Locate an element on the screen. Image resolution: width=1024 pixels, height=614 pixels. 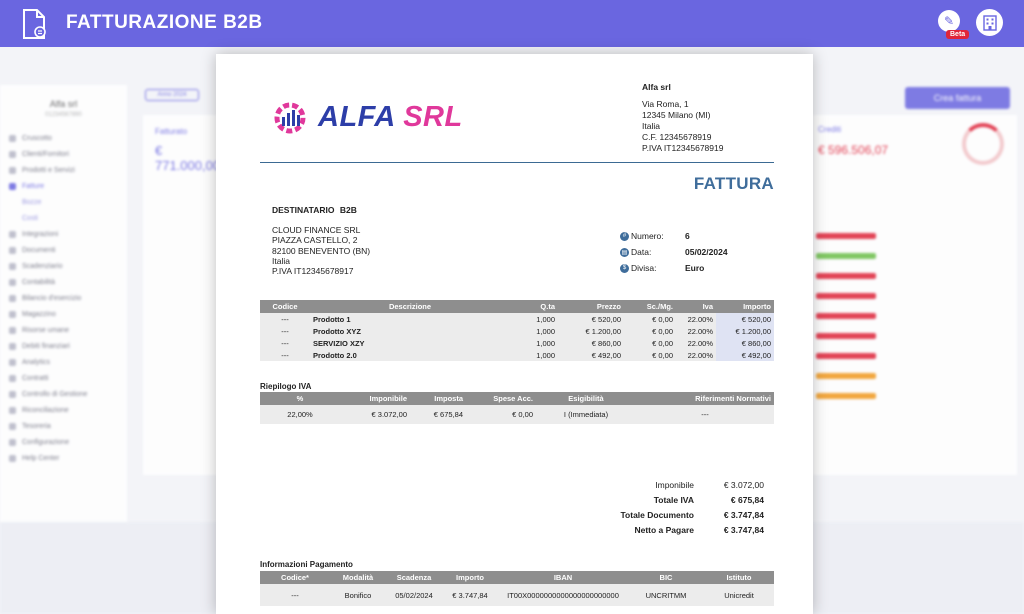
sidebar-item-bozze: Bozze is located at coordinates (63, 202).